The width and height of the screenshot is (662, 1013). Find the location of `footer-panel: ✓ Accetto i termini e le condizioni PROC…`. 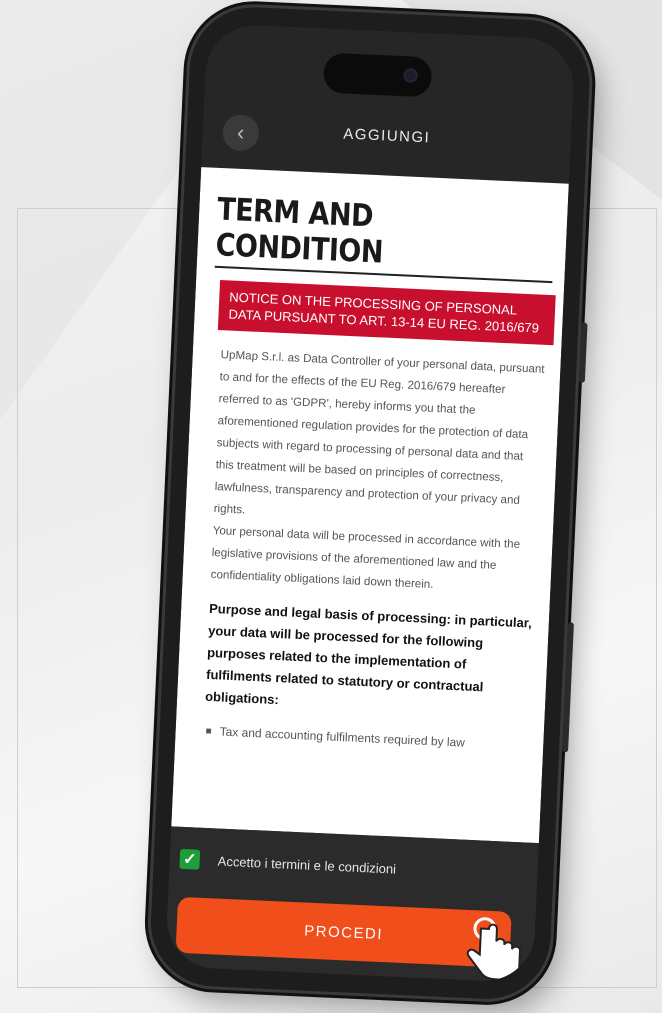

footer-panel: ✓ Accetto i termini e le condizioni PROC… is located at coordinates (351, 904).